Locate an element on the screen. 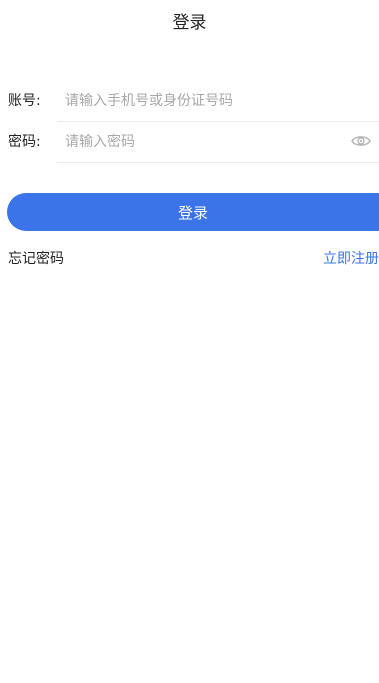 Image resolution: width=379 pixels, height=683 pixels. password-row: 密码: is located at coordinates (189, 142).